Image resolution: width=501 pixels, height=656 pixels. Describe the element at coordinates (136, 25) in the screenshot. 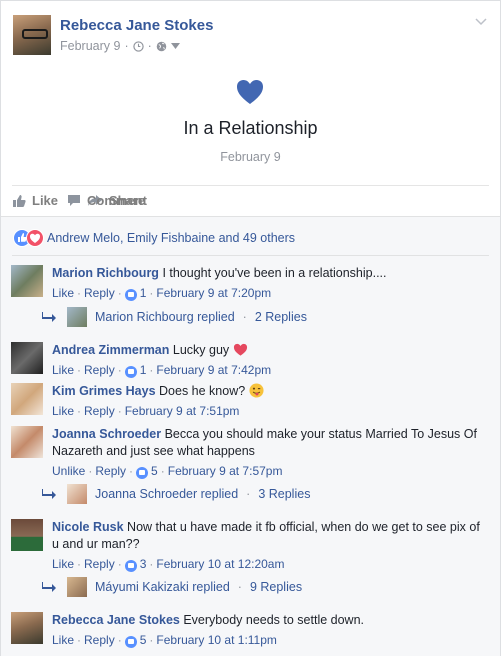

I see `author-name: Rebecca Jane Stokes` at that location.